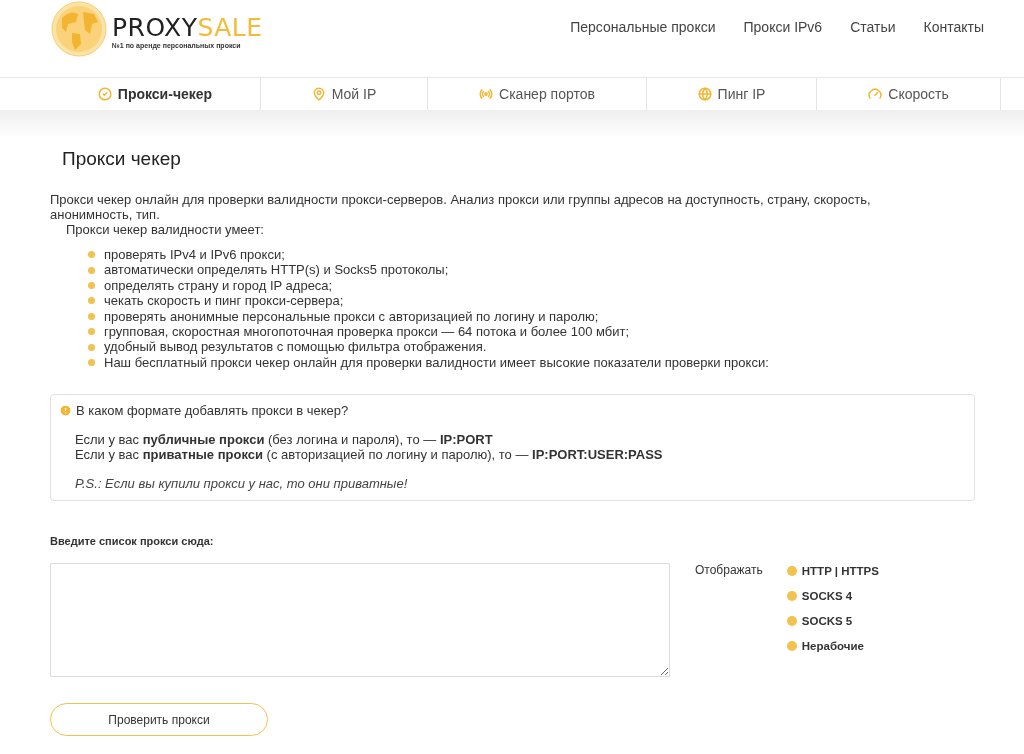 This screenshot has height=754, width=1024. Describe the element at coordinates (351, 316) in the screenshot. I see `feature-text: проверять анонимные персональные прокси с авторизацией по логину и паролю;` at that location.